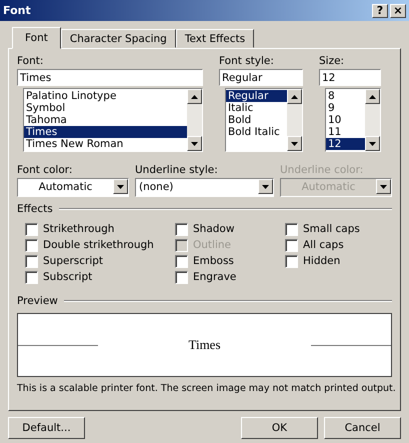  What do you see at coordinates (398, 11) in the screenshot?
I see `close-button: ×` at bounding box center [398, 11].